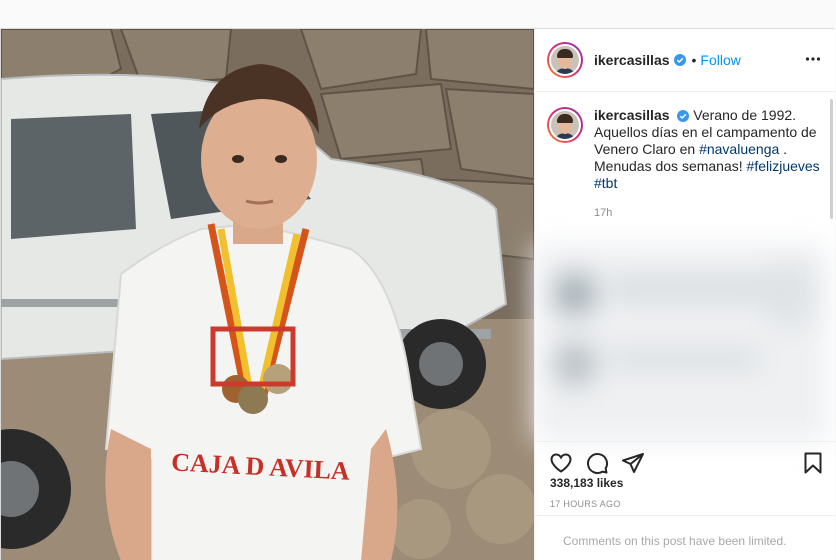 This screenshot has height=560, width=836. What do you see at coordinates (586, 483) in the screenshot?
I see `like-count: 338,183 likes` at bounding box center [586, 483].